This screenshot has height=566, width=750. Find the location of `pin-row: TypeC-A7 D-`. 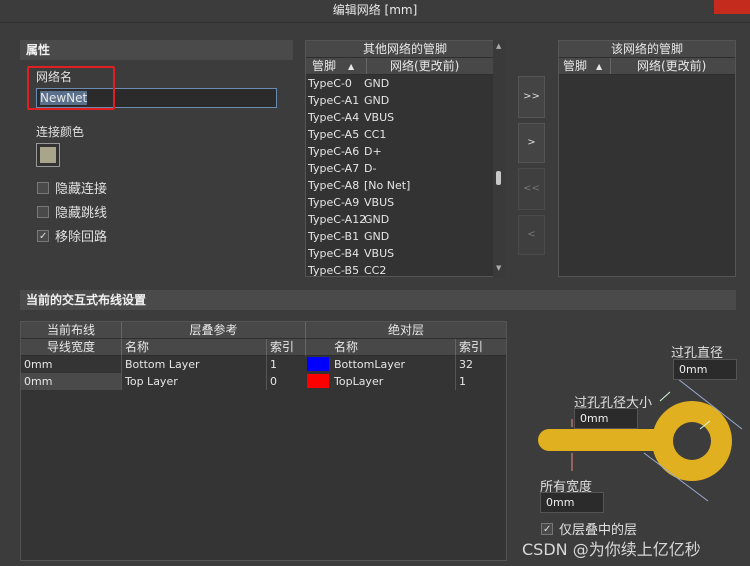

pin-row: TypeC-A7 D- is located at coordinates (405, 168).